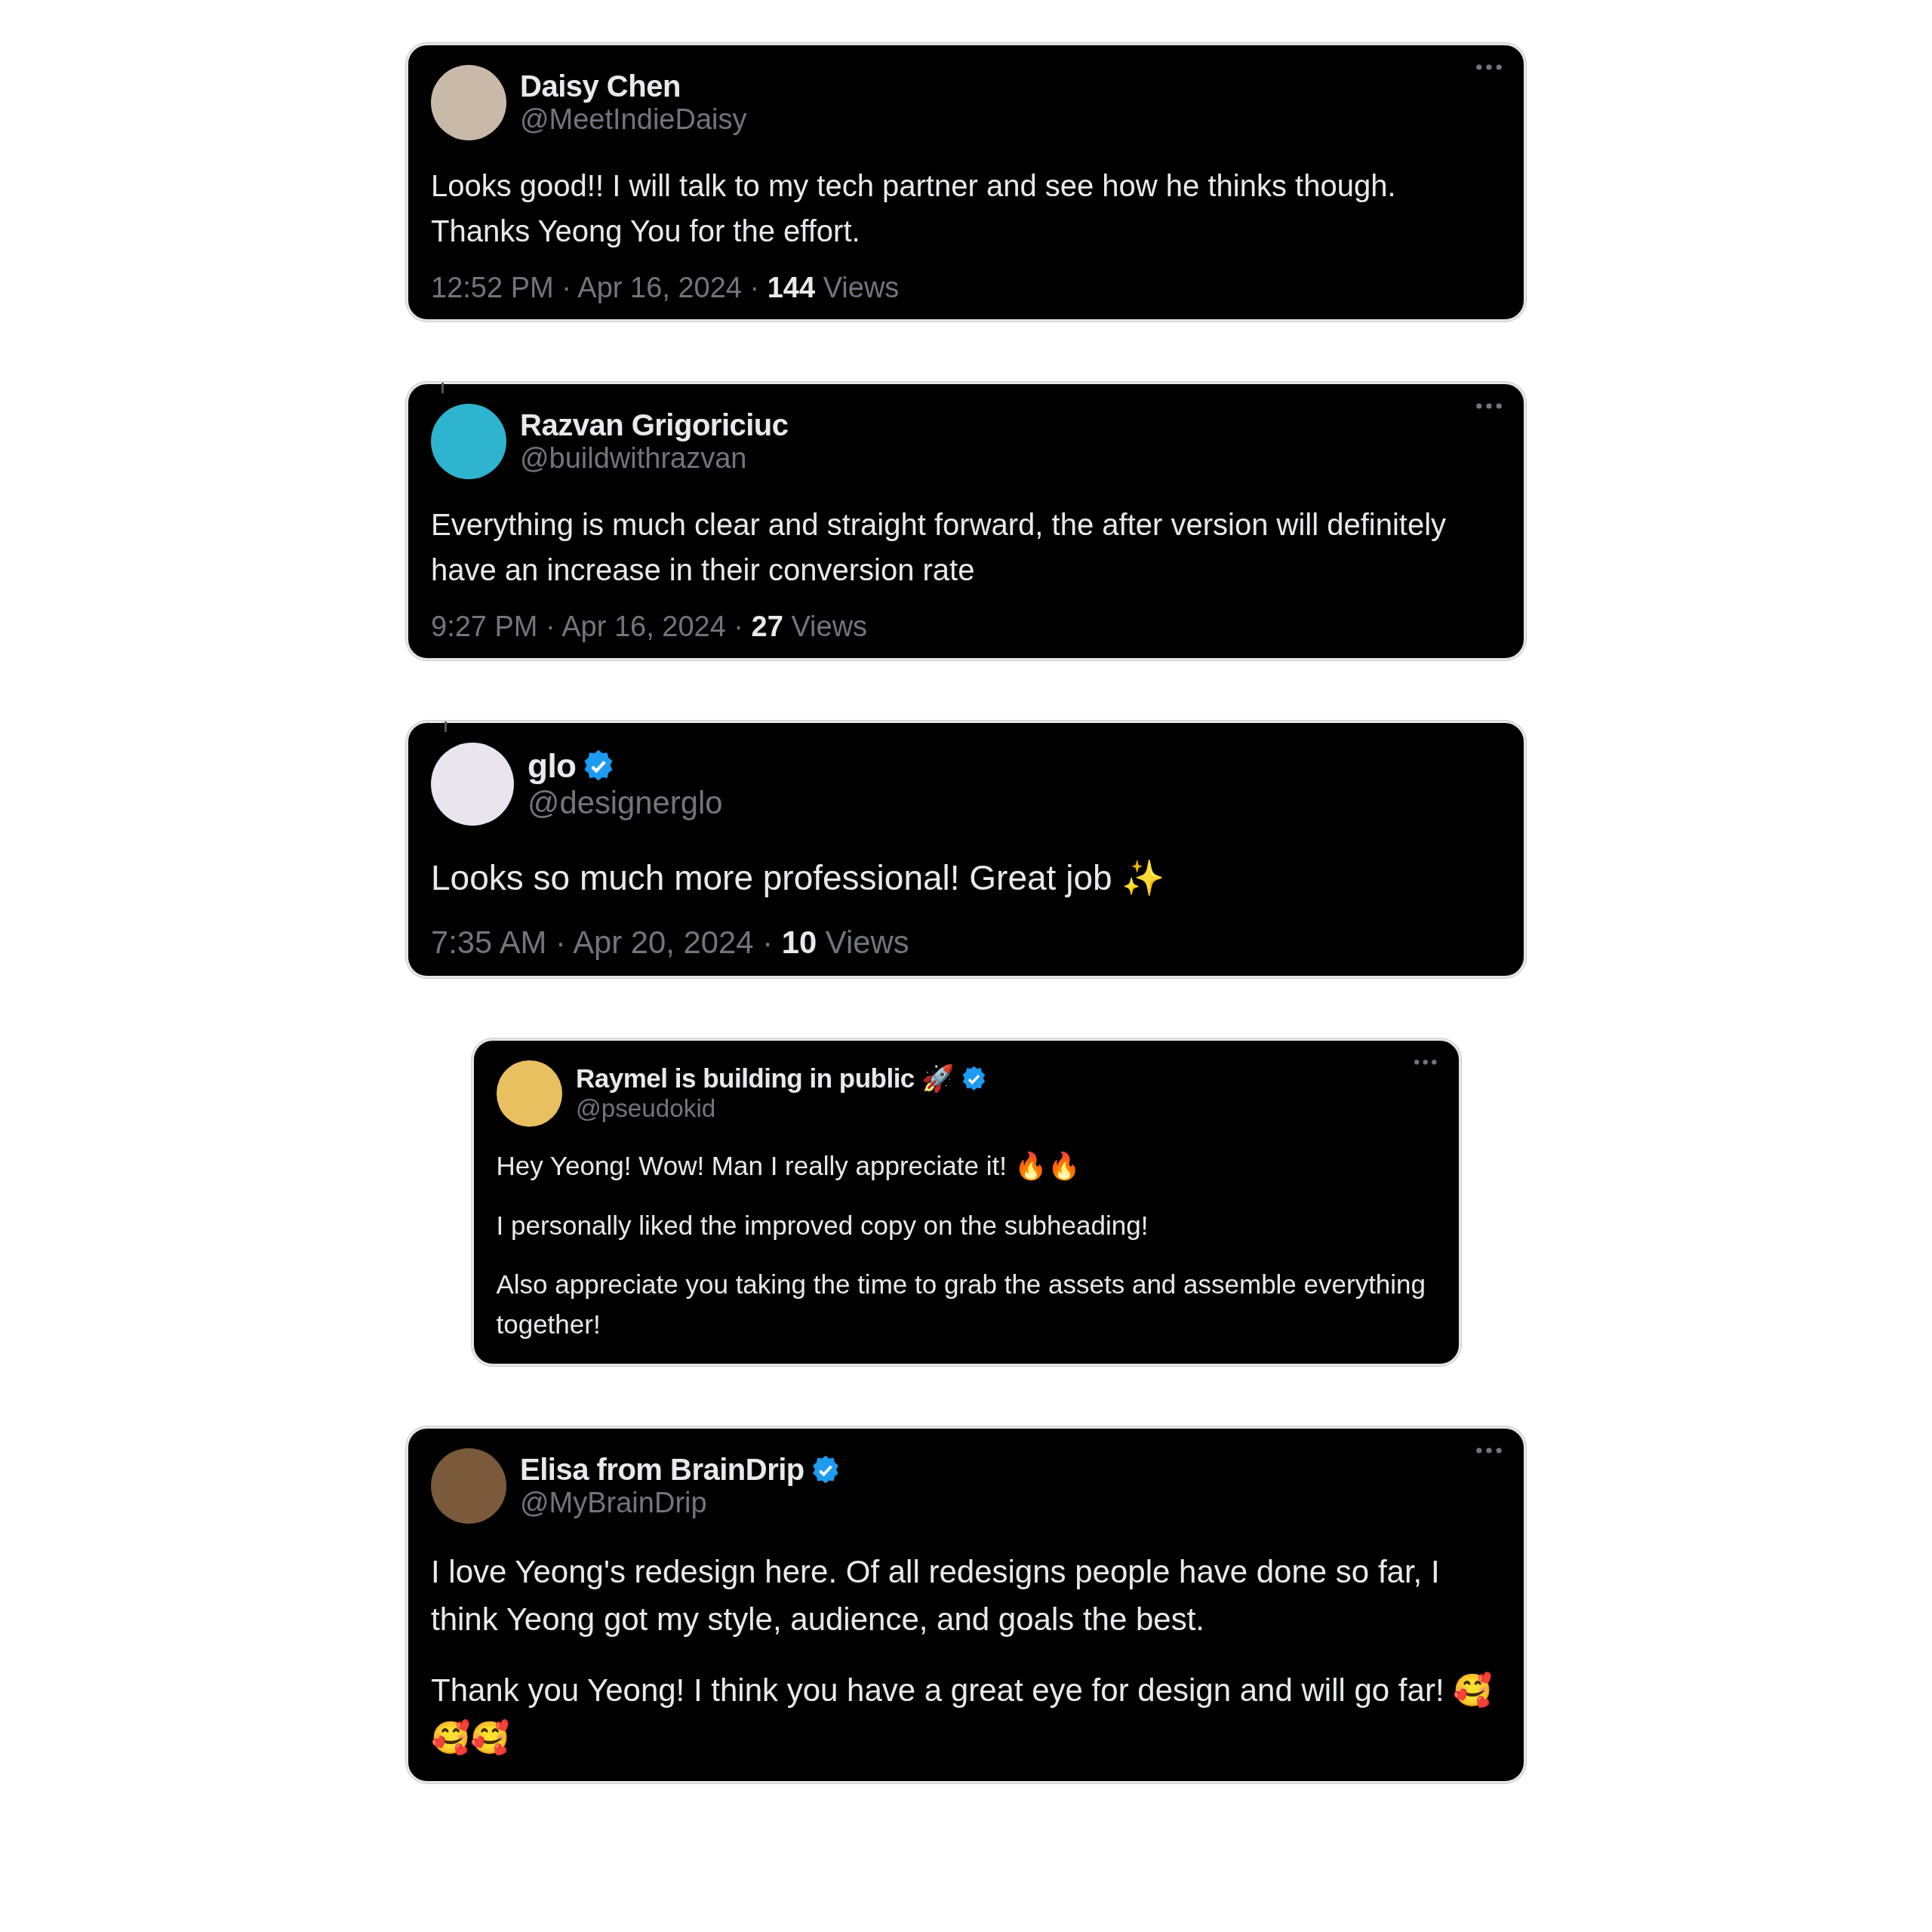 The width and height of the screenshot is (1932, 1932). I want to click on display-name: Elisa from BrainDrip, so click(662, 1470).